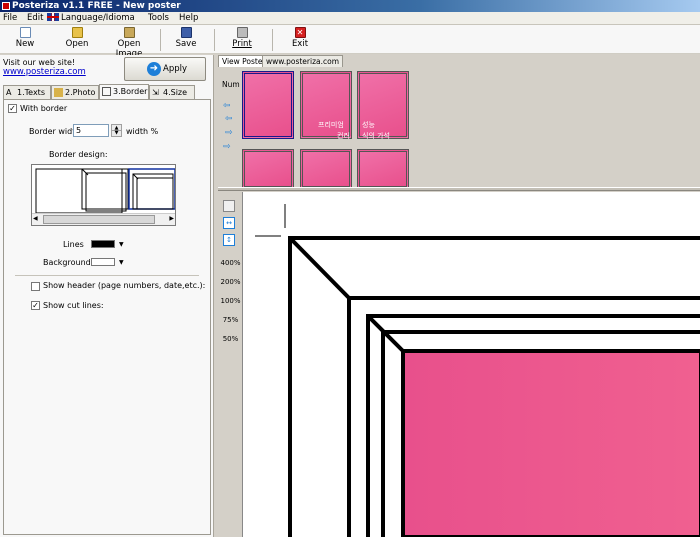 This screenshot has width=700, height=537. I want to click on border-width-input, so click(91, 130).